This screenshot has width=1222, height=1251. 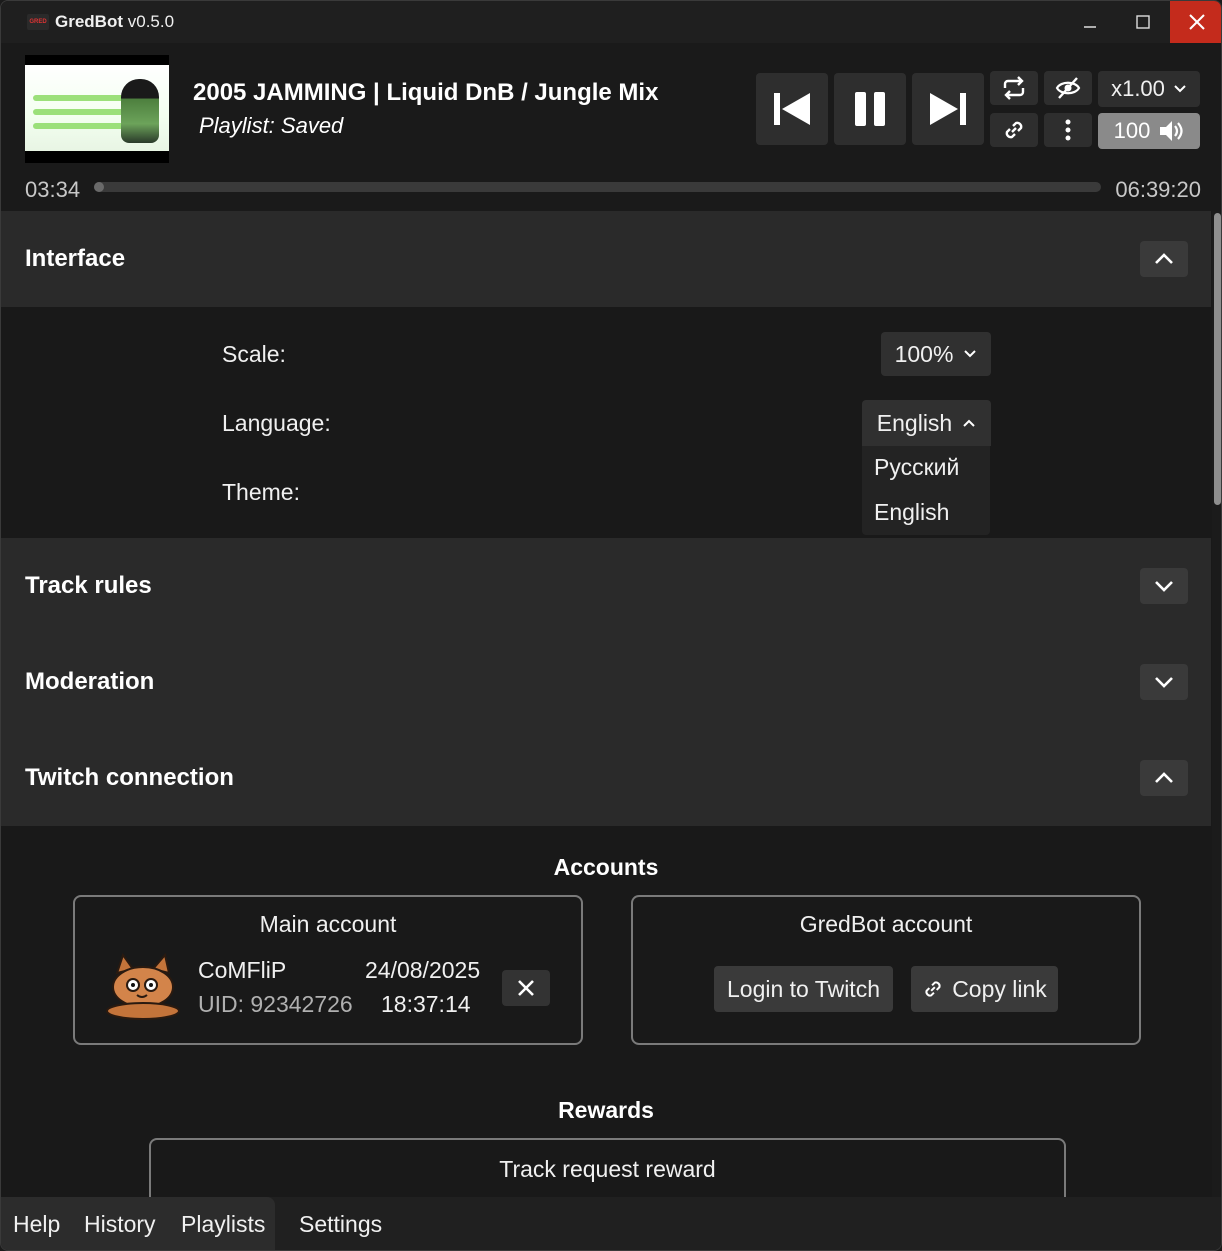 I want to click on scale-select: 100%, so click(x=936, y=354).